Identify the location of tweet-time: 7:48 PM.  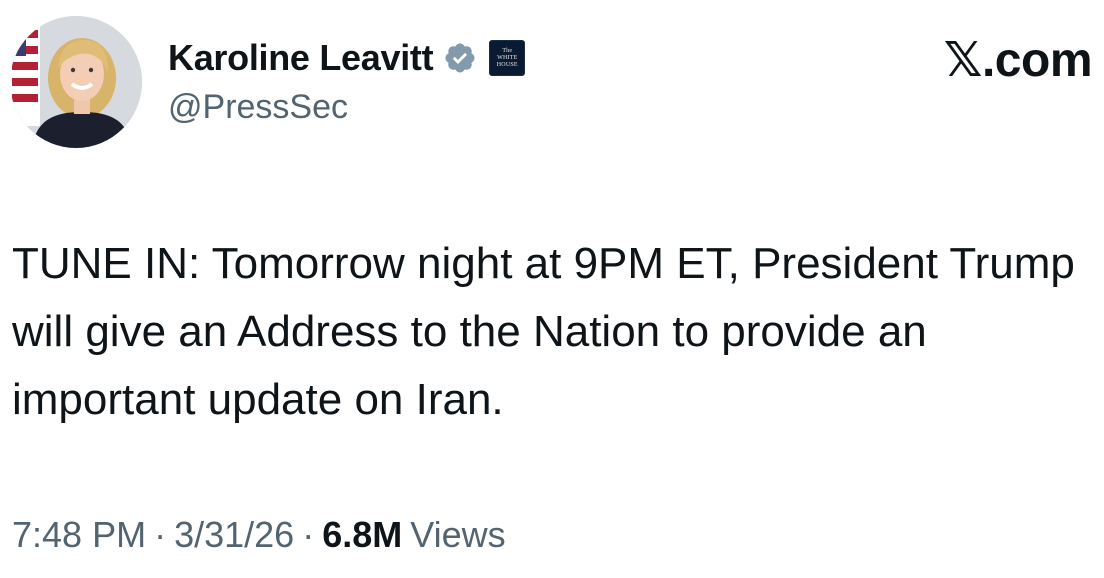
(79, 535).